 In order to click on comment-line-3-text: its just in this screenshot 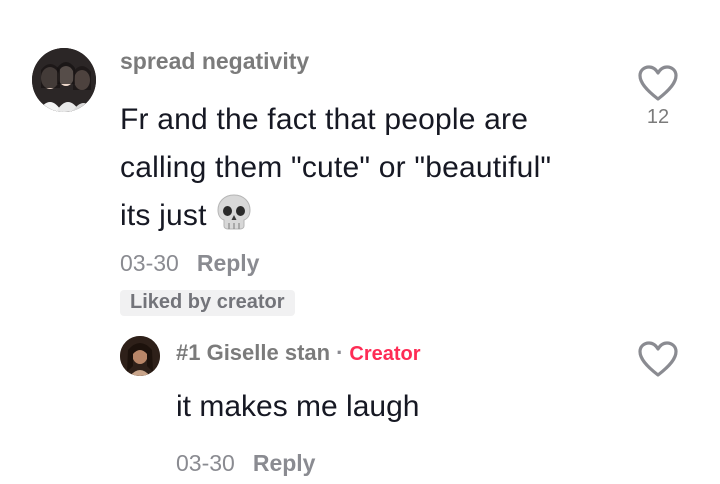, I will do `click(163, 215)`.